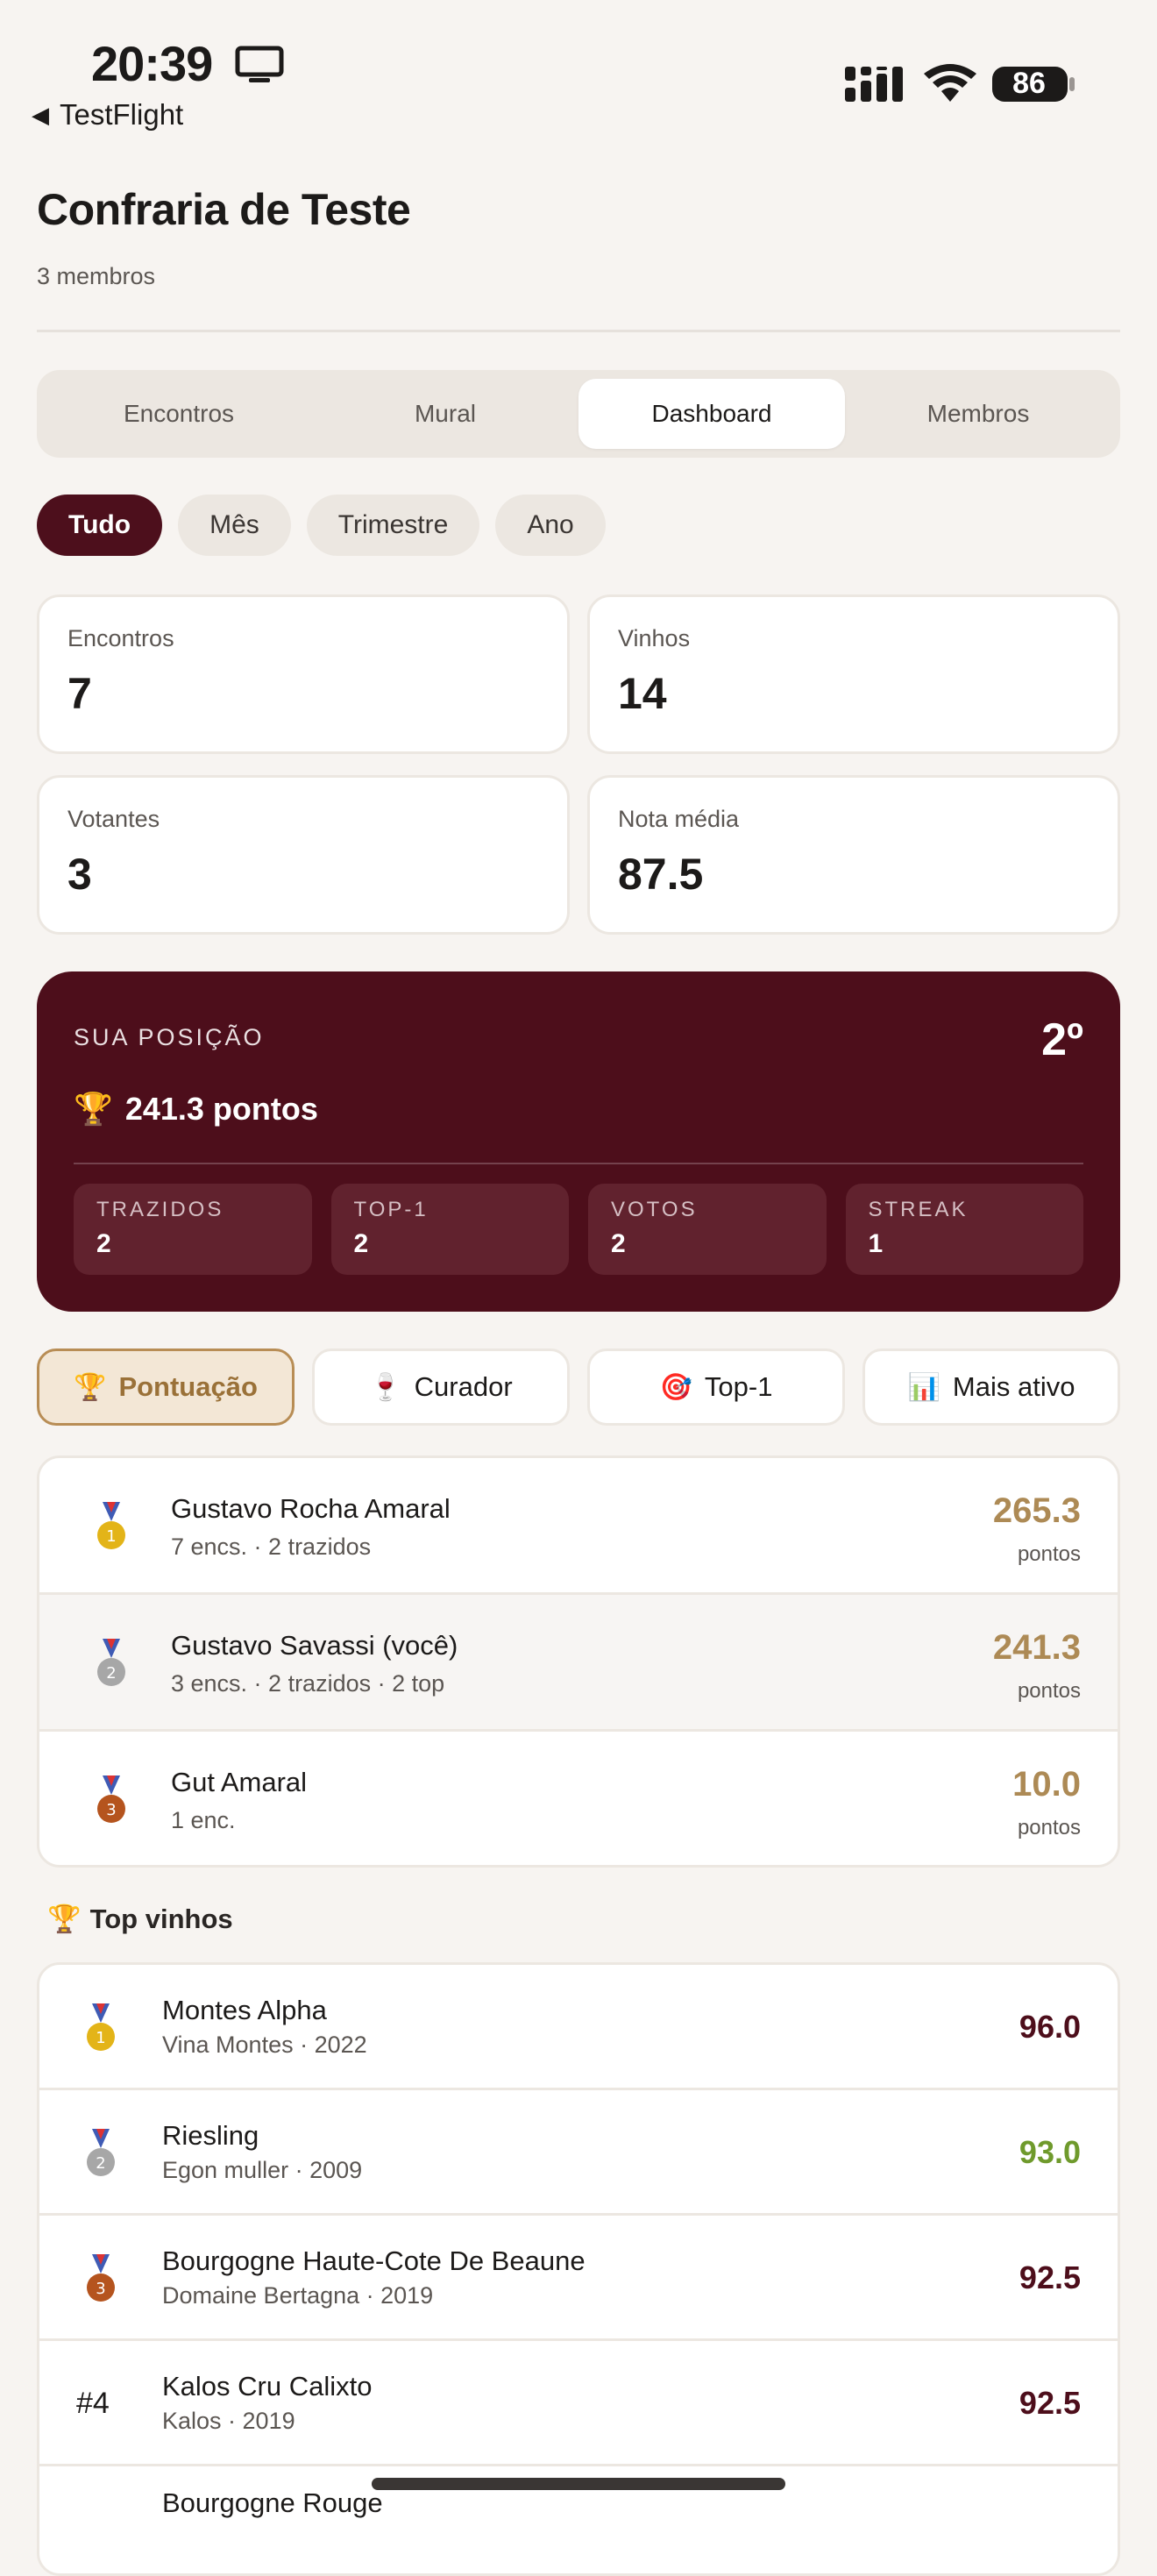 This screenshot has width=1157, height=2576. I want to click on ranking-tab-curador: 🍷 Curador, so click(441, 1387).